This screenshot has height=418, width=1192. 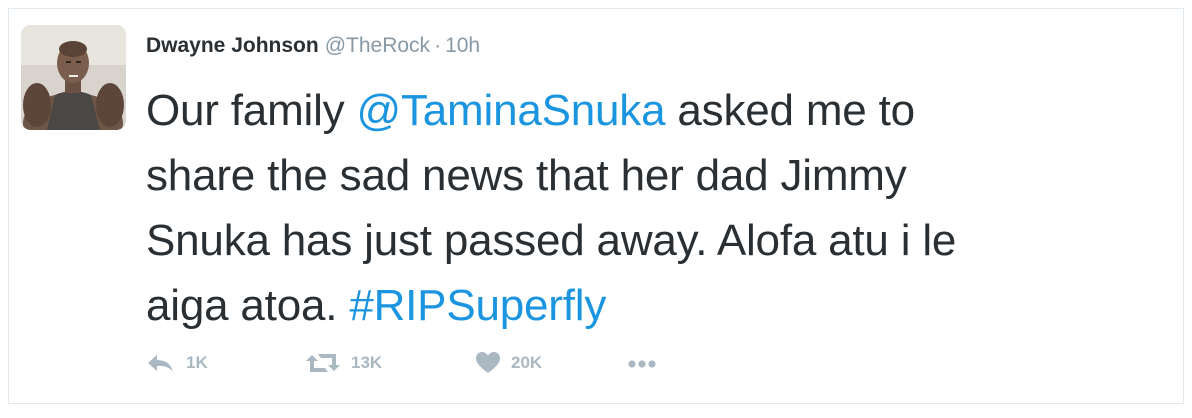 I want to click on mention-link: @TaminaSnuka, so click(x=511, y=110).